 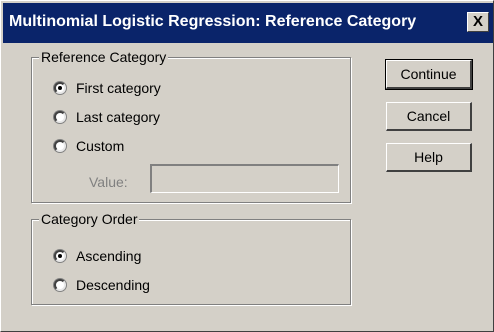 I want to click on radio-last-category: Last category, so click(x=107, y=117).